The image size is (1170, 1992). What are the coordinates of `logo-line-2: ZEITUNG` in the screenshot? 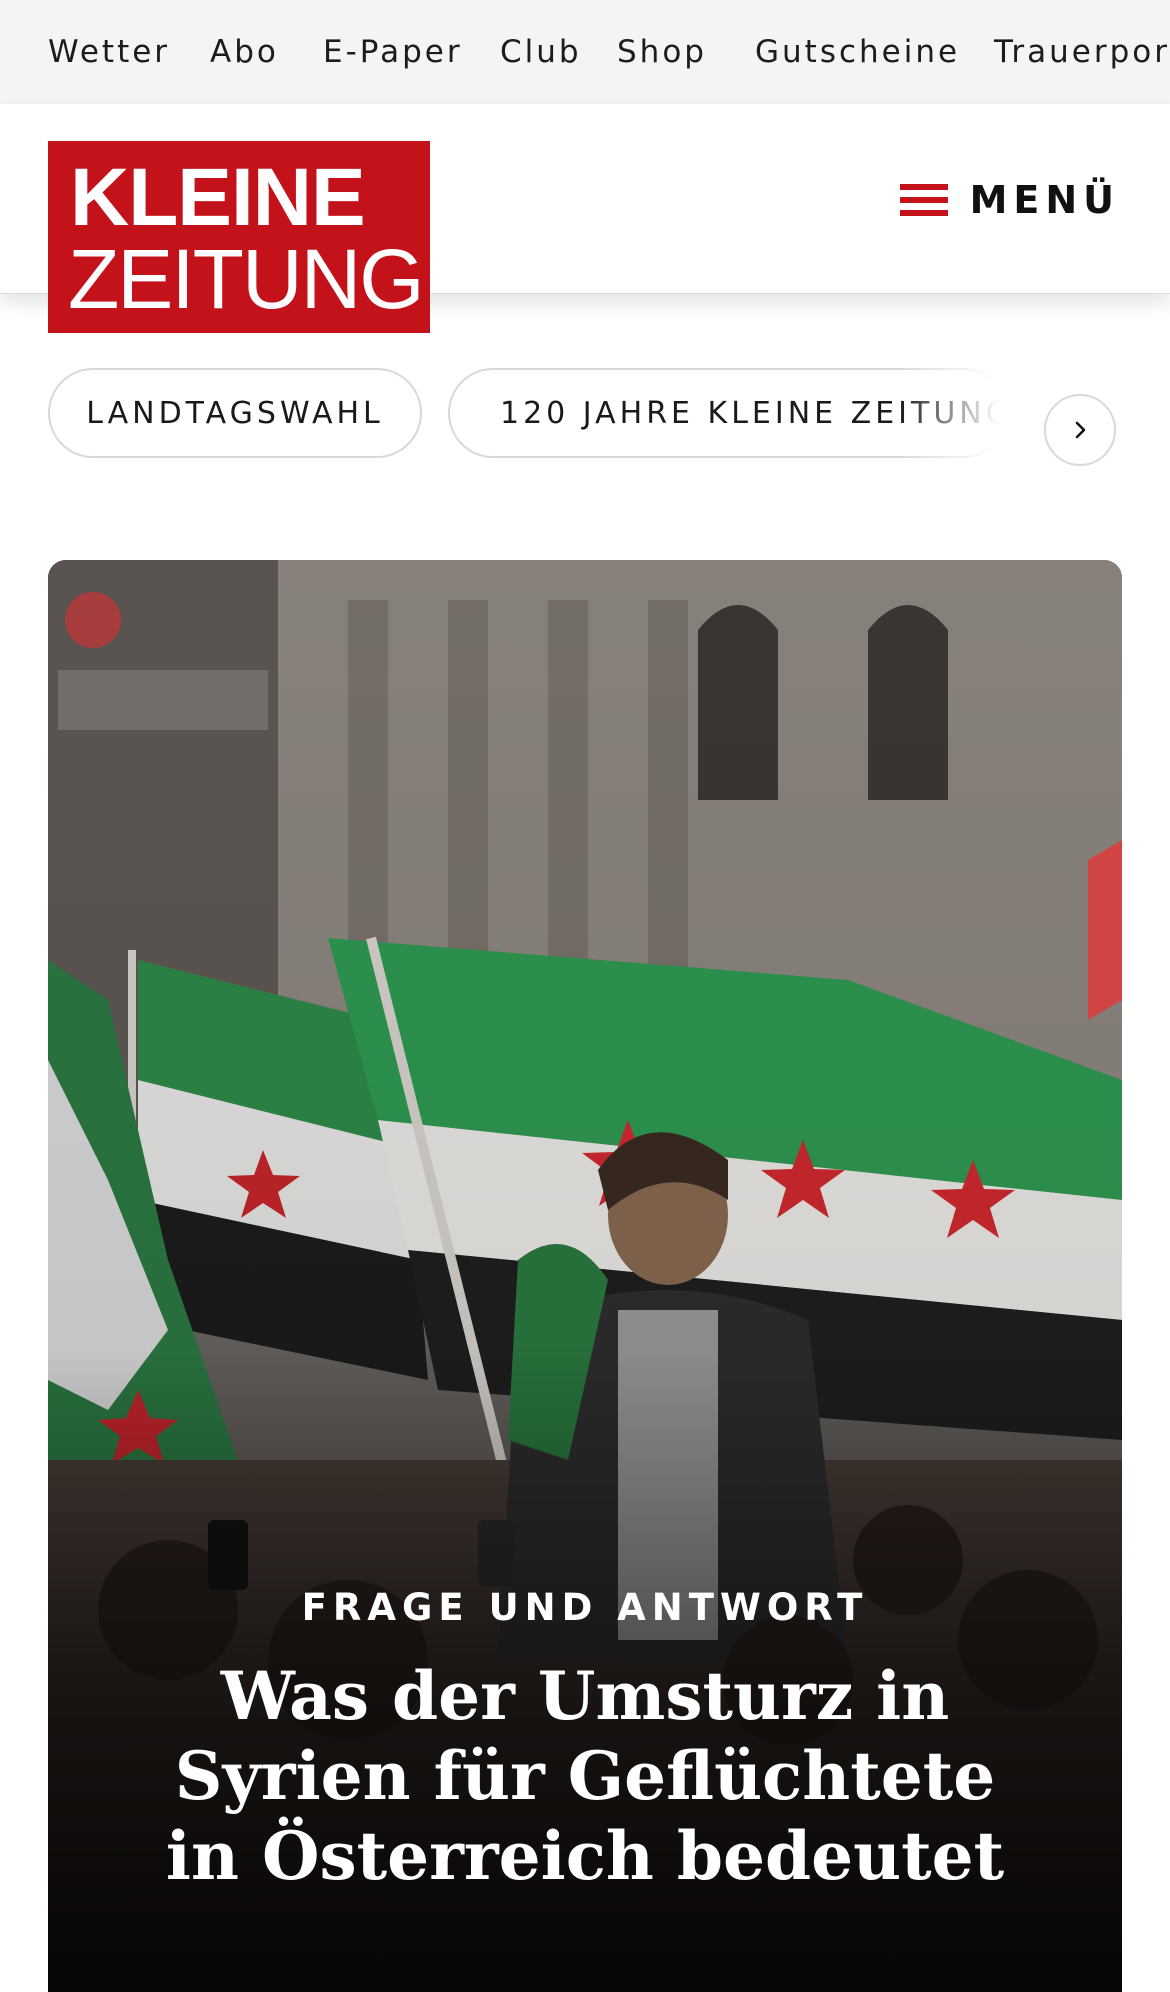 It's located at (246, 279).